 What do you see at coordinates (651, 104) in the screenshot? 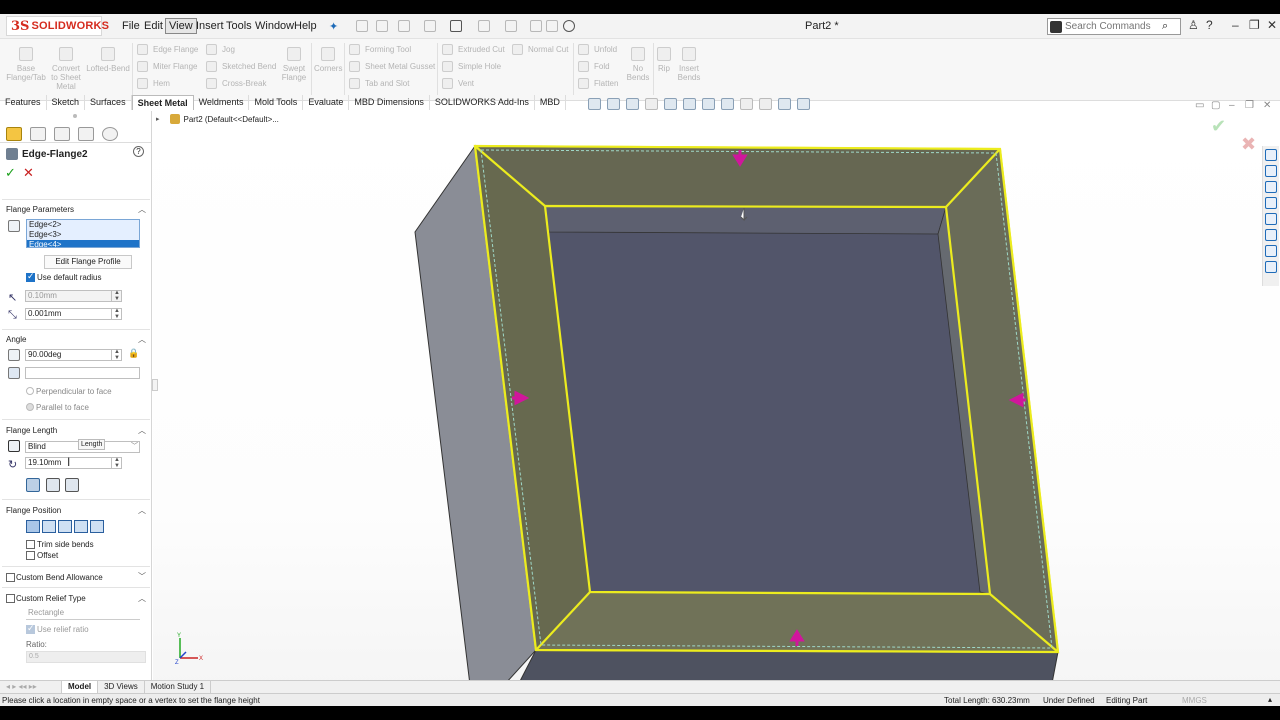
I see `section-view-icon` at bounding box center [651, 104].